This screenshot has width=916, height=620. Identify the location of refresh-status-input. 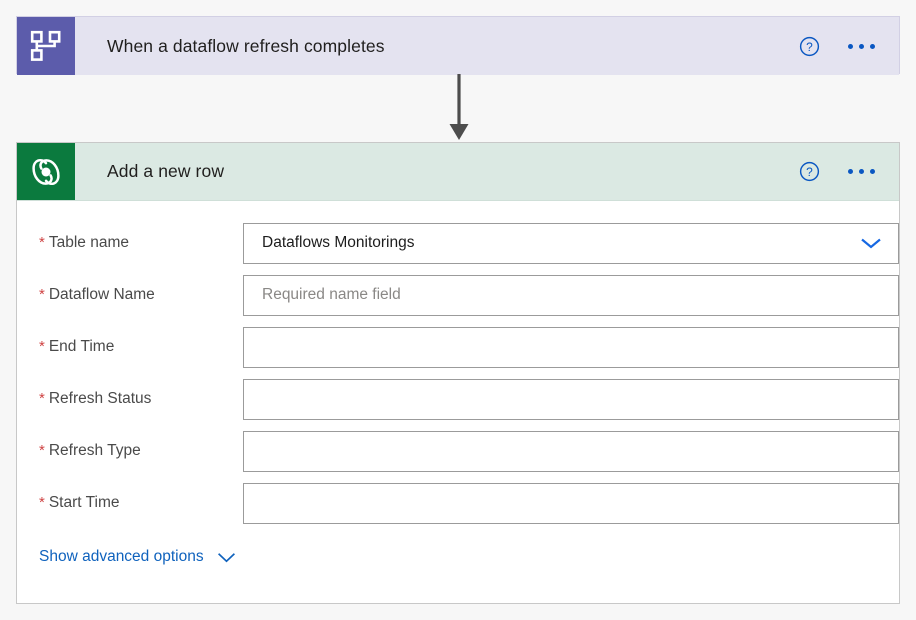
(571, 399).